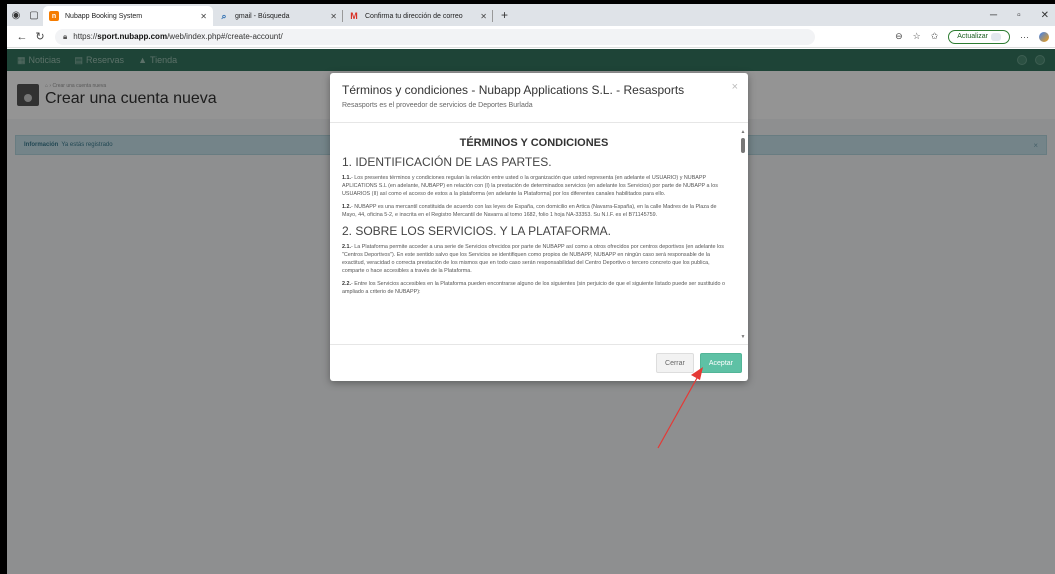 This screenshot has height=574, width=1055. I want to click on section-heading: 1. IDENTIFICACIÓN DE LAS PARTES., so click(447, 162).